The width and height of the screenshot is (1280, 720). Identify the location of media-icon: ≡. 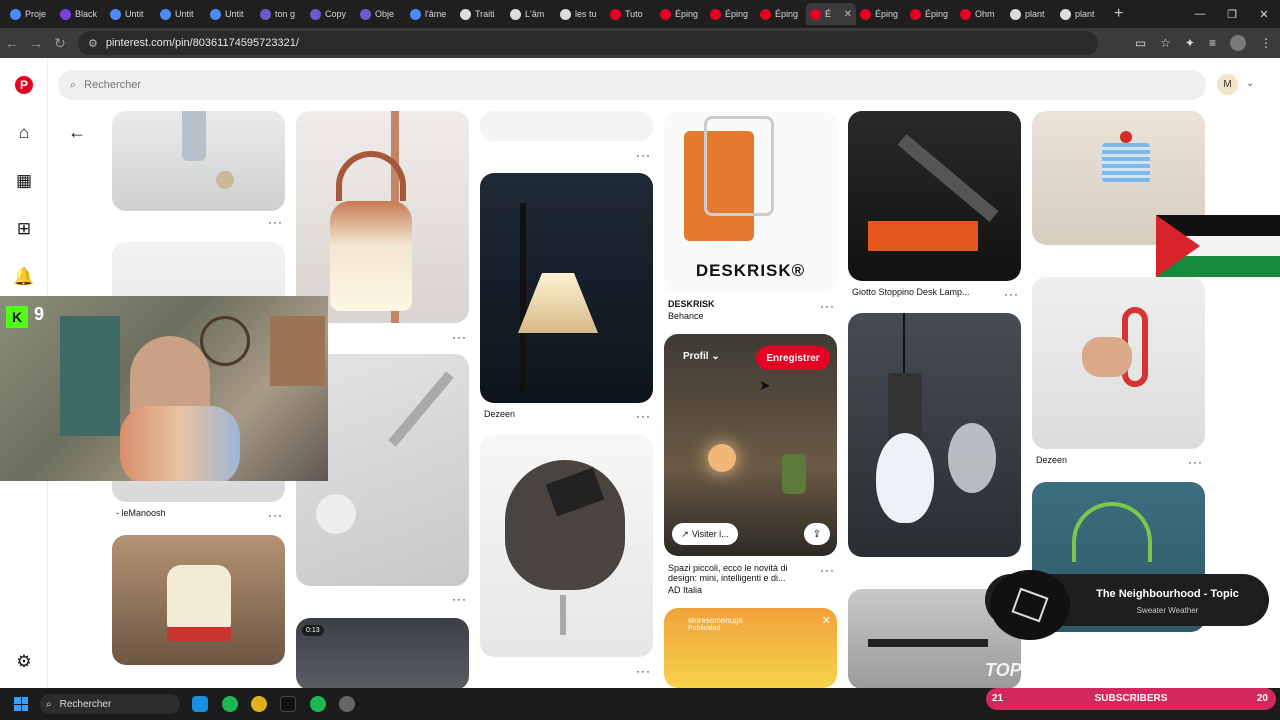
(1212, 43).